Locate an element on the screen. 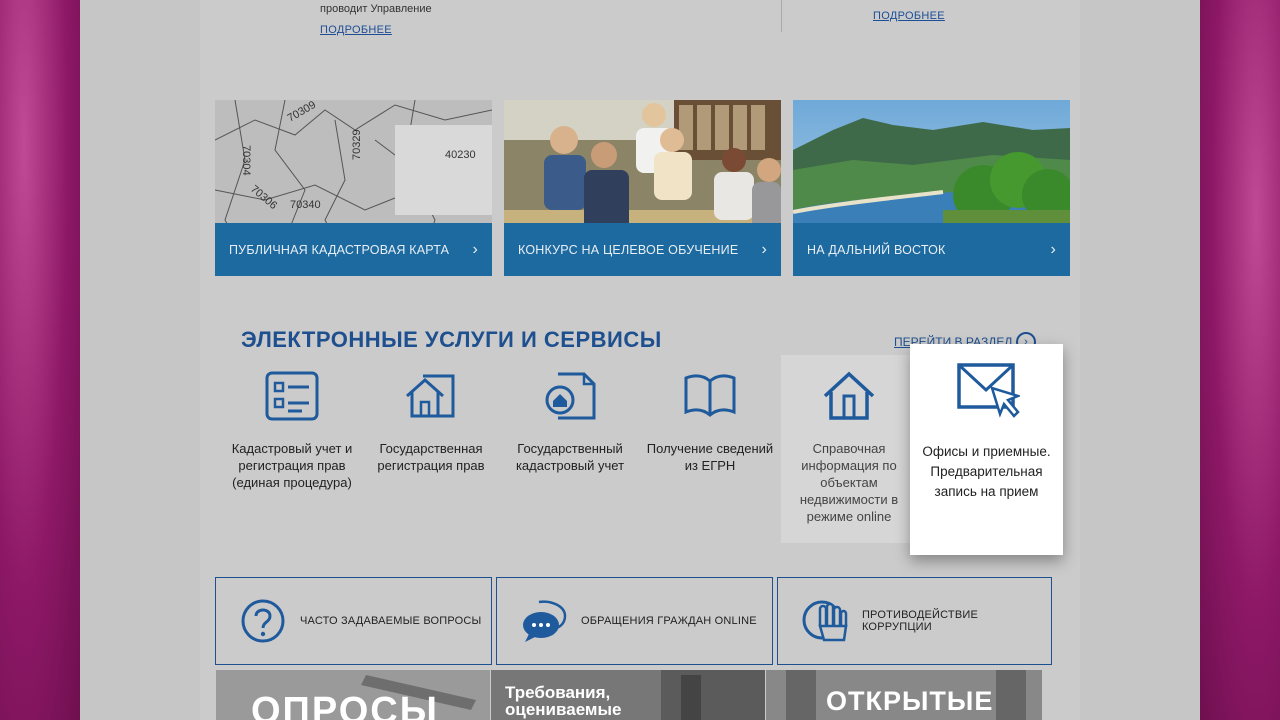  map-number-3: 70329 is located at coordinates (357, 144).